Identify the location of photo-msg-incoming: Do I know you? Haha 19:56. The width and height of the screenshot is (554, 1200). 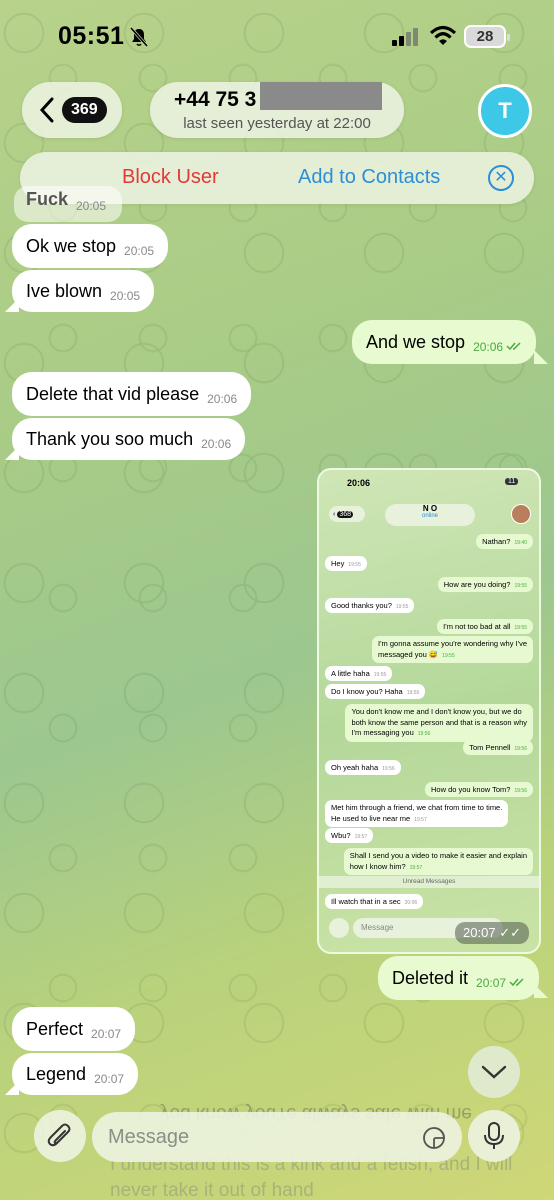
(375, 691).